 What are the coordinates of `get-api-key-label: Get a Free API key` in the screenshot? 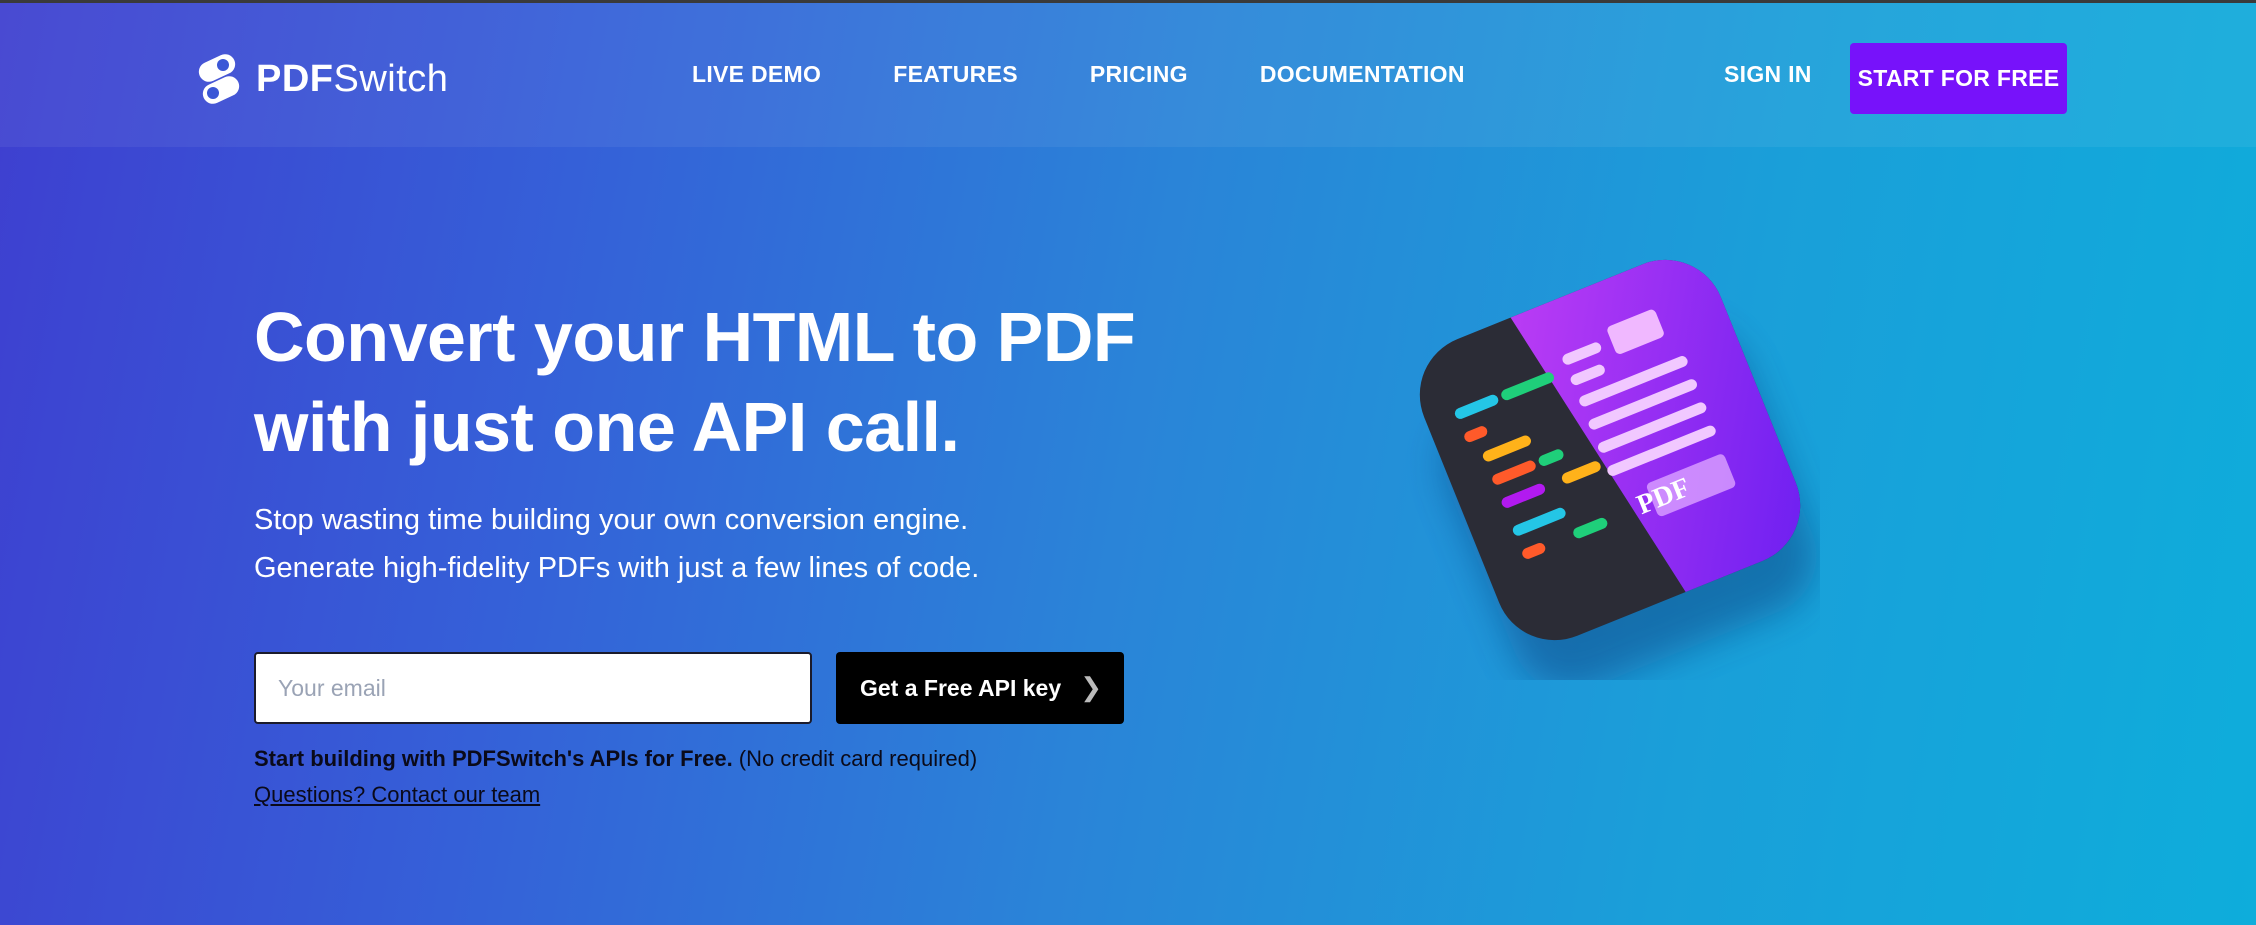 It's located at (961, 687).